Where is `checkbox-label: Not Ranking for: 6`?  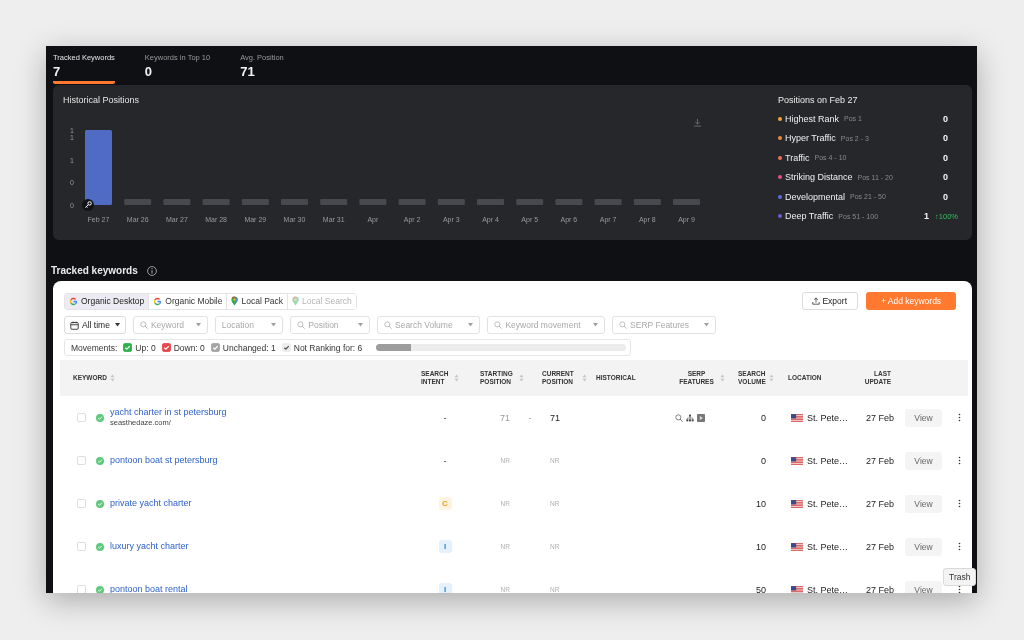 checkbox-label: Not Ranking for: 6 is located at coordinates (328, 347).